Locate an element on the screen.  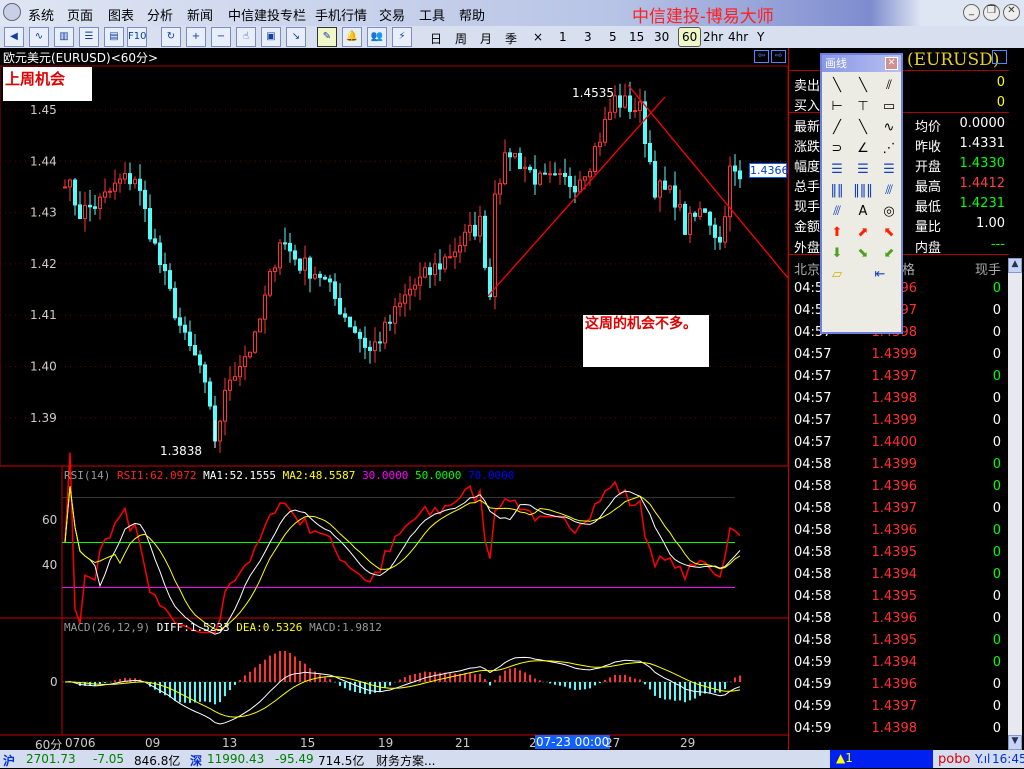
minimize-button: _ is located at coordinates (971, 12).